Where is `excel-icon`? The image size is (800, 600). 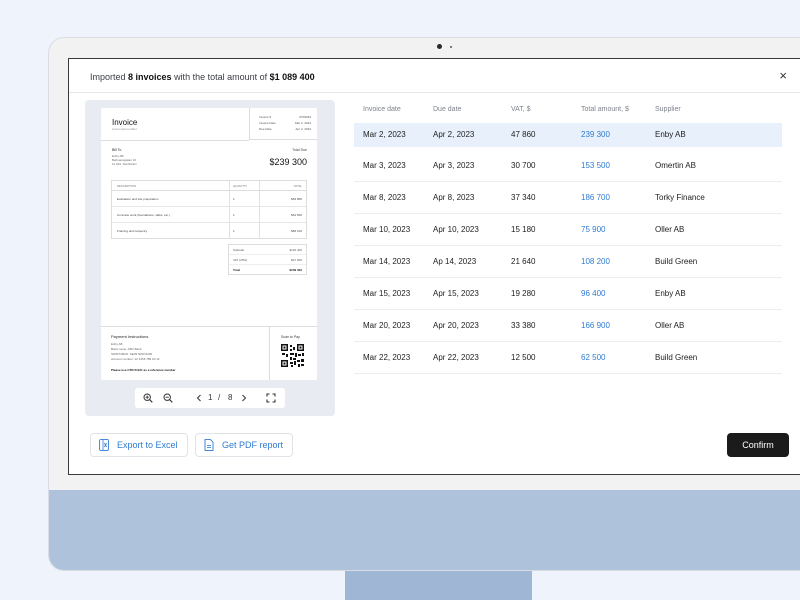
excel-icon is located at coordinates (104, 445).